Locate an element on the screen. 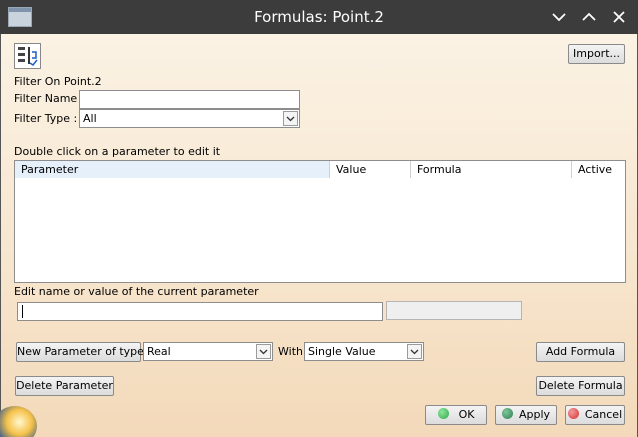 The width and height of the screenshot is (638, 437). window-titlebar: Formulas: Point.2 is located at coordinates (319, 17).